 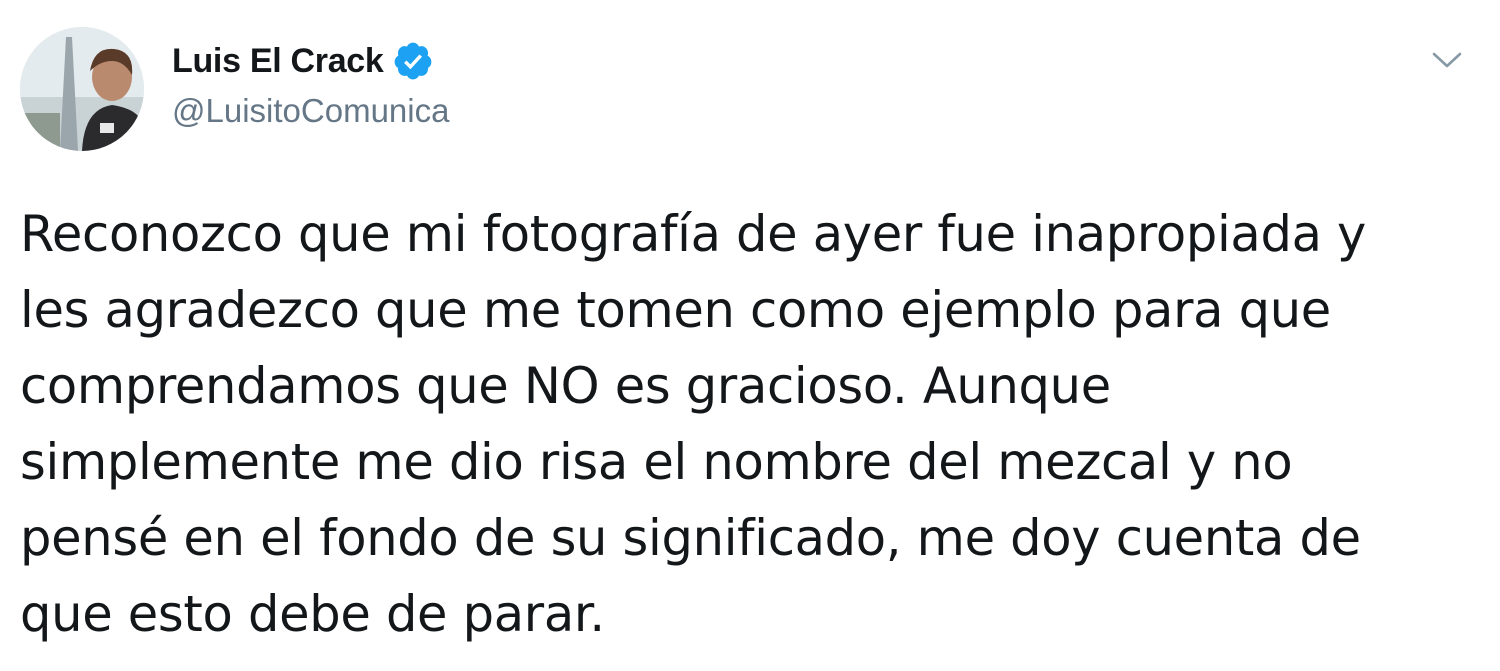 I want to click on chevron-down-icon, so click(x=1447, y=59).